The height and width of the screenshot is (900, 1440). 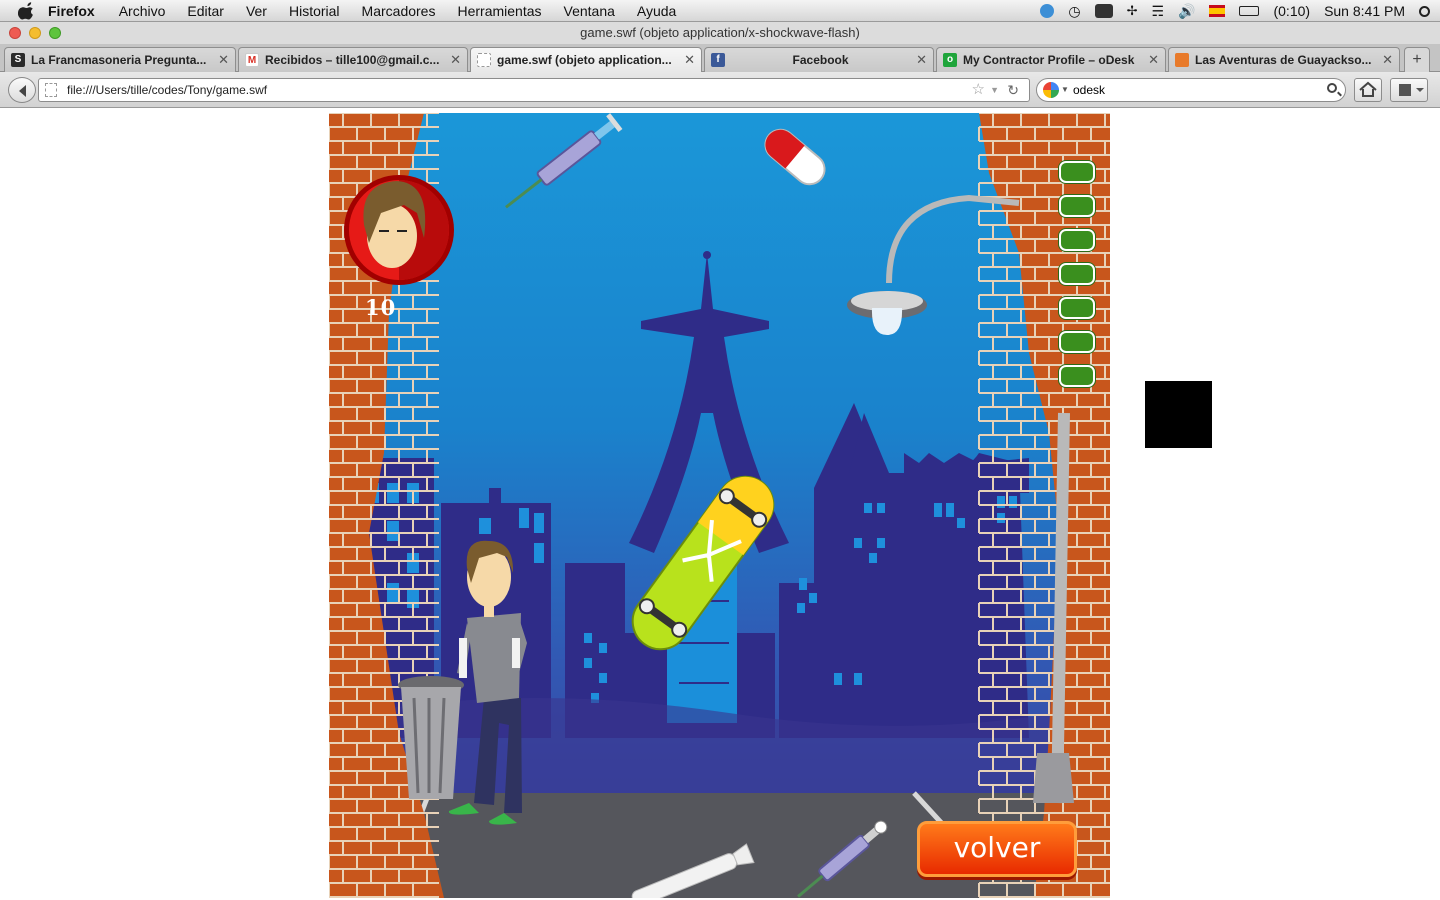 I want to click on search-input: odesk, so click(x=1089, y=90).